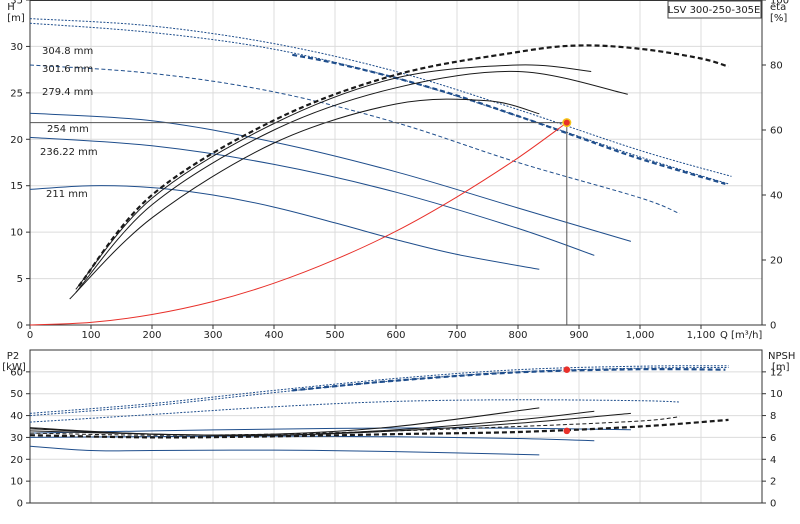 The height and width of the screenshot is (524, 800). Describe the element at coordinates (151, 335) in the screenshot. I see `x-tick-label: 200` at that location.